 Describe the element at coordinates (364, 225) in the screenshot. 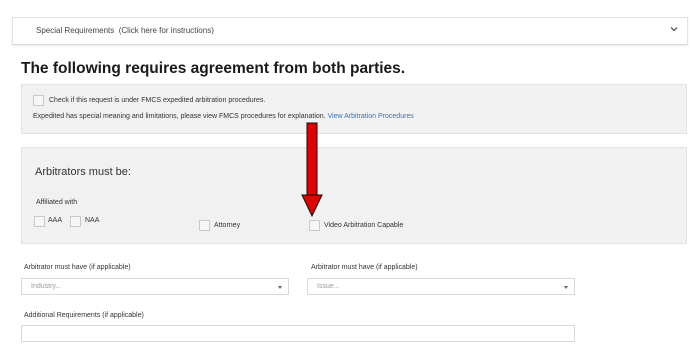

I see `video-arbitration-label: Video Arbitration Capable` at that location.